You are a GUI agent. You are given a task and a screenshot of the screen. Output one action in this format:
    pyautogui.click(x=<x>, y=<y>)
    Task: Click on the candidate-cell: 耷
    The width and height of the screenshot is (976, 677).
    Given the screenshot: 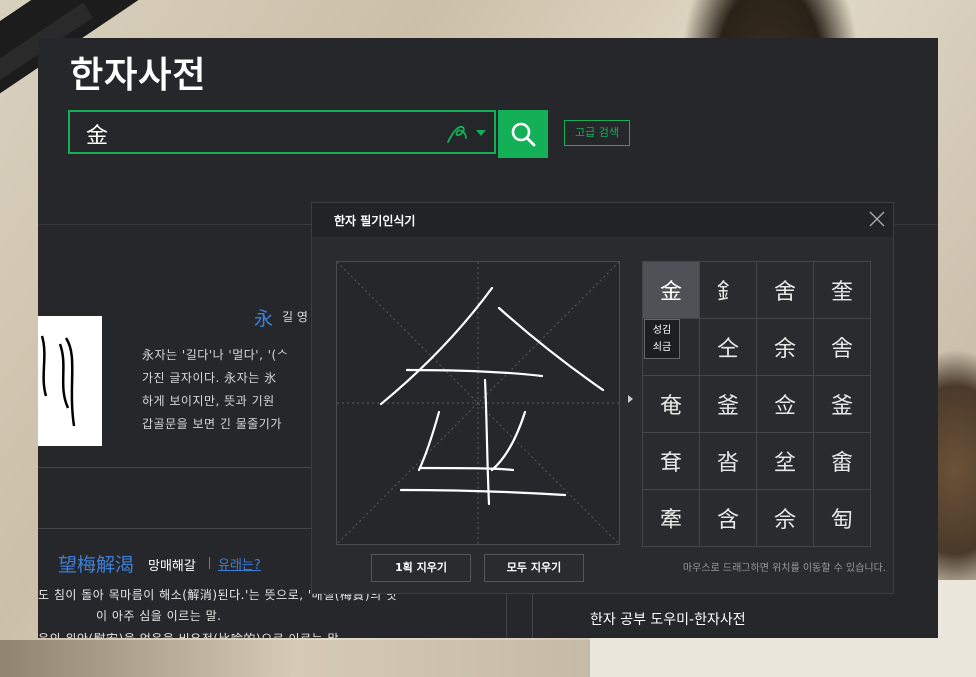 What is the action you would take?
    pyautogui.click(x=671, y=461)
    